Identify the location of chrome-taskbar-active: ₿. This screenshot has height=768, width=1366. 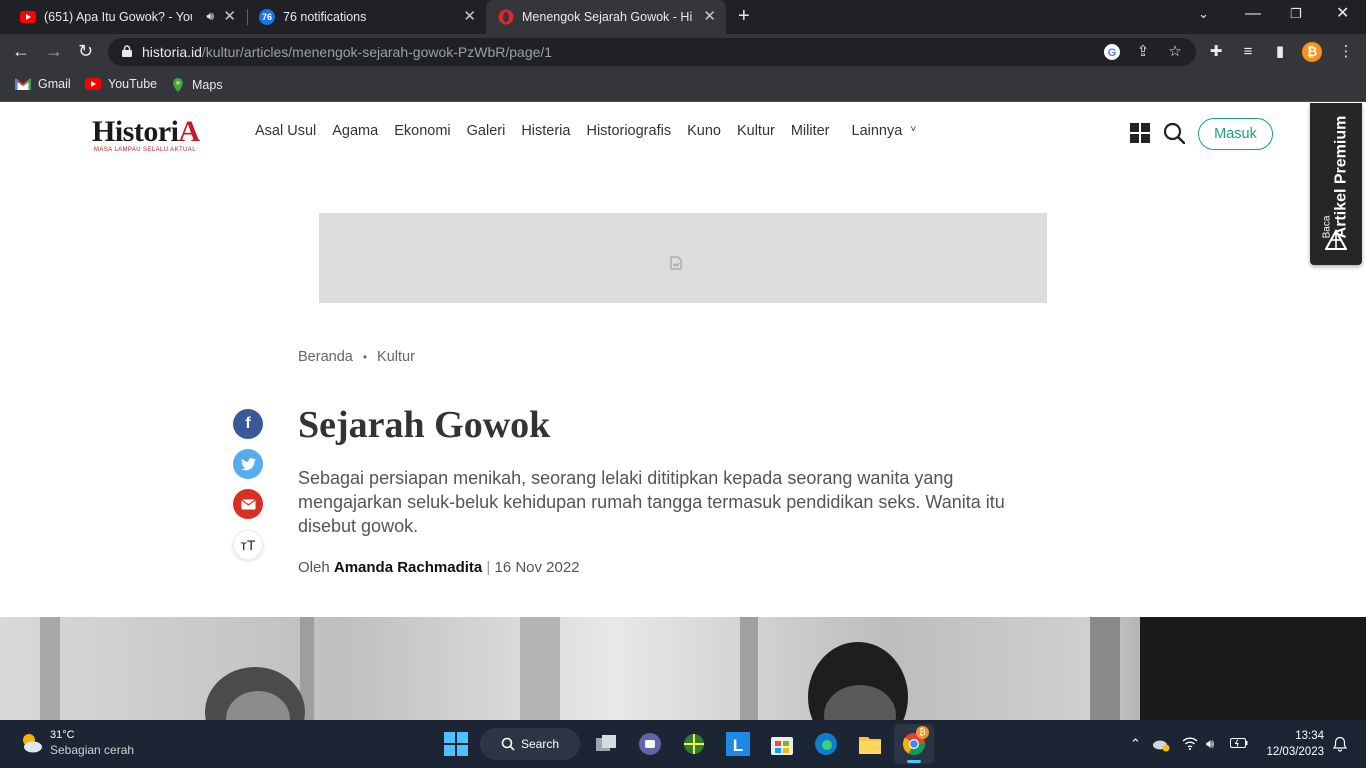
(914, 744).